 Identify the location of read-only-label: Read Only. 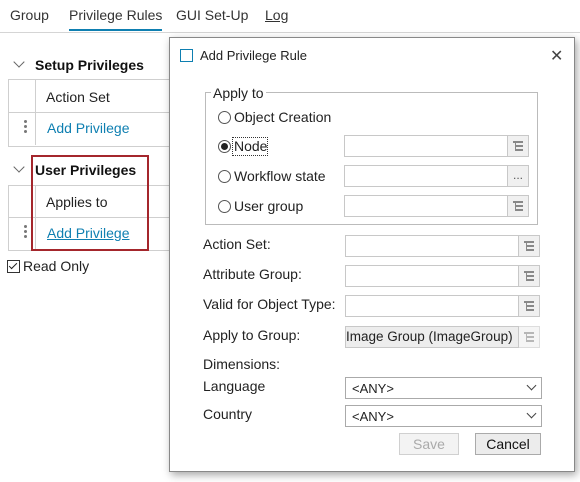
(56, 266).